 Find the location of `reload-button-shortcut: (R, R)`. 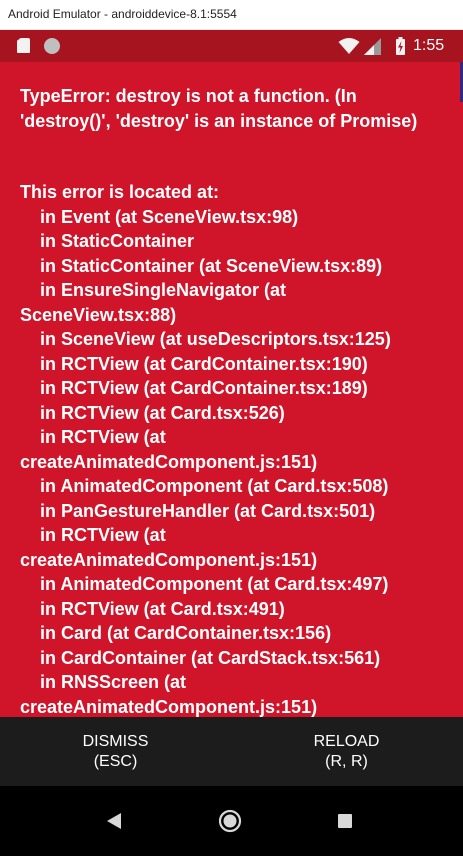

reload-button-shortcut: (R, R) is located at coordinates (346, 761).